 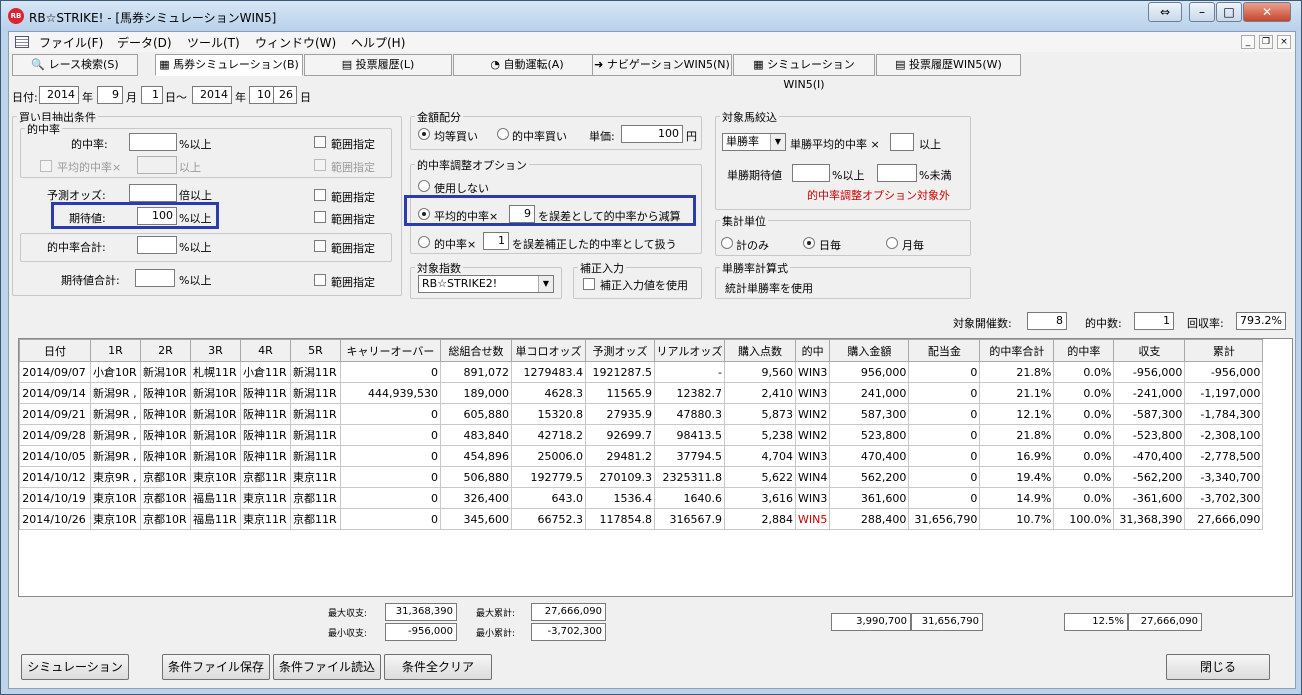 I want to click on column-header: 3R, so click(x=215, y=350).